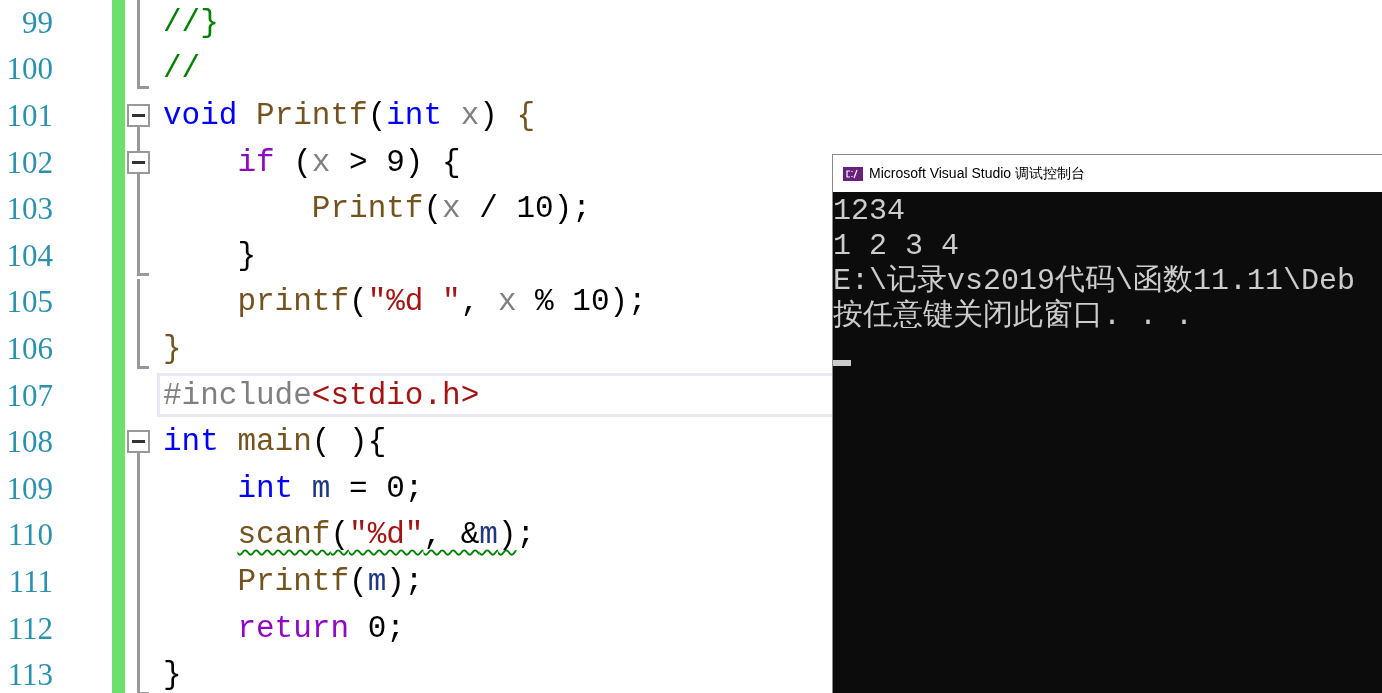 This screenshot has width=1382, height=693. What do you see at coordinates (321, 395) in the screenshot?
I see `code-line: #include<stdio.h>` at bounding box center [321, 395].